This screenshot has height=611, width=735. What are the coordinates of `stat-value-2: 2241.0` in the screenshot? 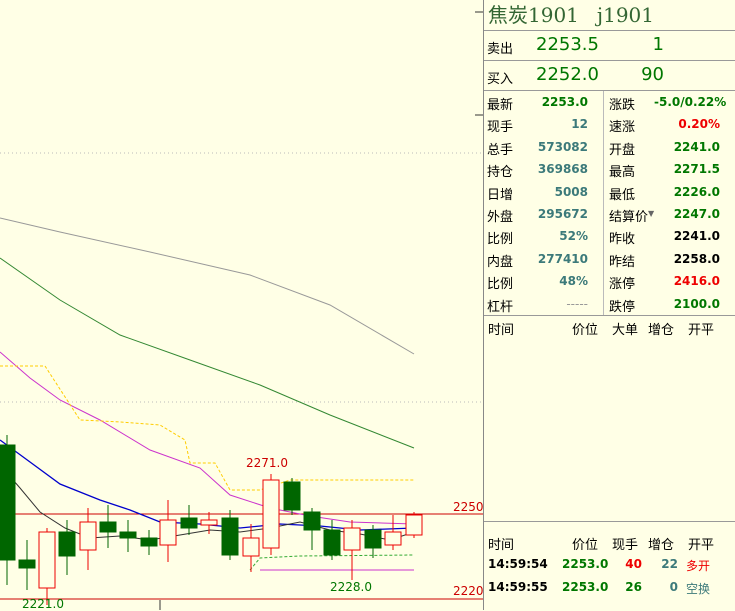 It's located at (696, 146).